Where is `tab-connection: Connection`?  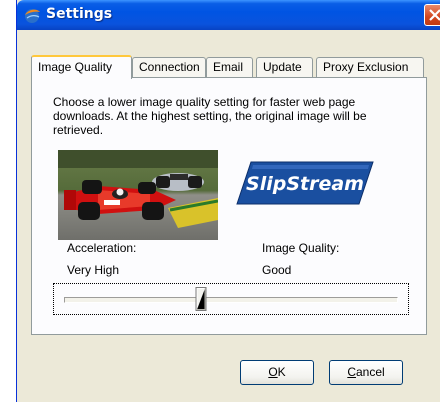
tab-connection: Connection is located at coordinates (169, 67).